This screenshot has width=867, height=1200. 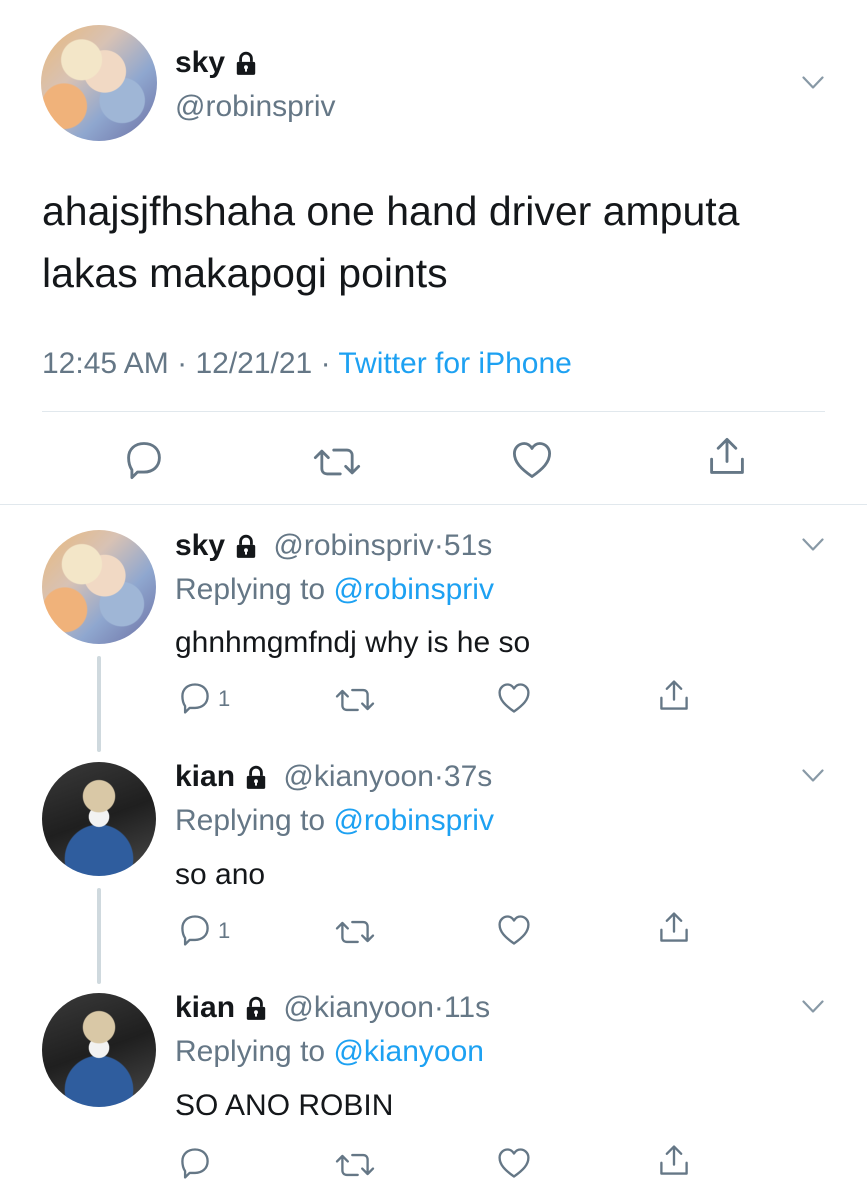 I want to click on tweet-text: SO ANO ROBIN, so click(x=284, y=1105).